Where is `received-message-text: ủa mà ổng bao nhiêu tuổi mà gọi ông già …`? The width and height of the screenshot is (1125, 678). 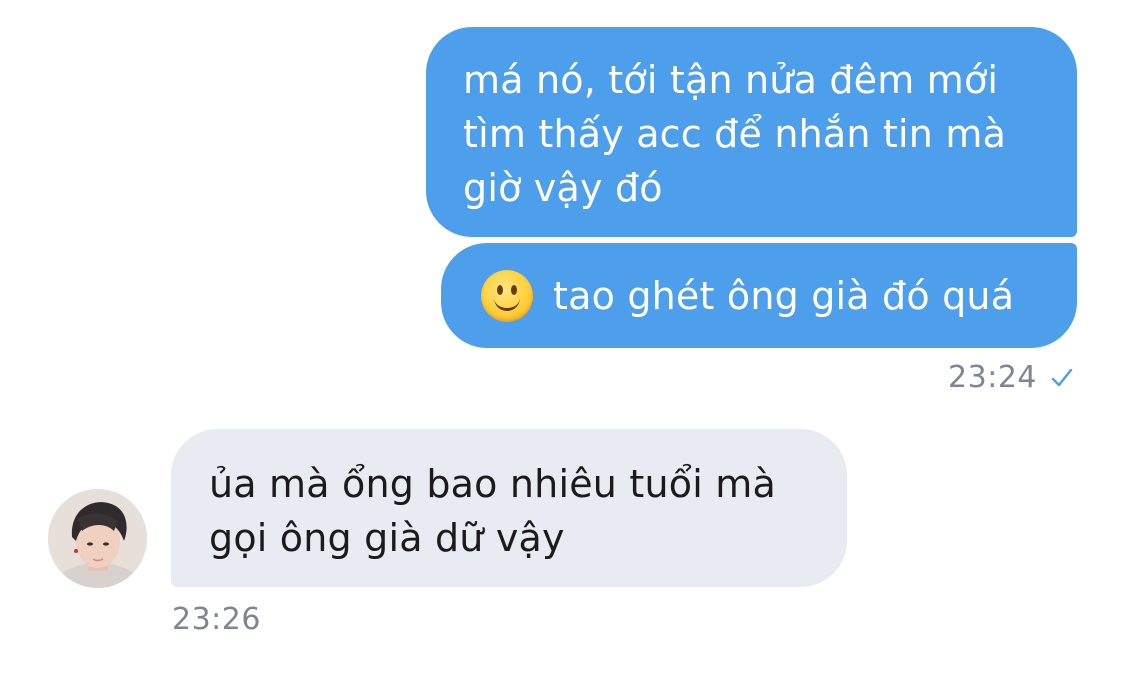
received-message-text: ủa mà ổng bao nhiêu tuổi mà gọi ông già … is located at coordinates (492, 511).